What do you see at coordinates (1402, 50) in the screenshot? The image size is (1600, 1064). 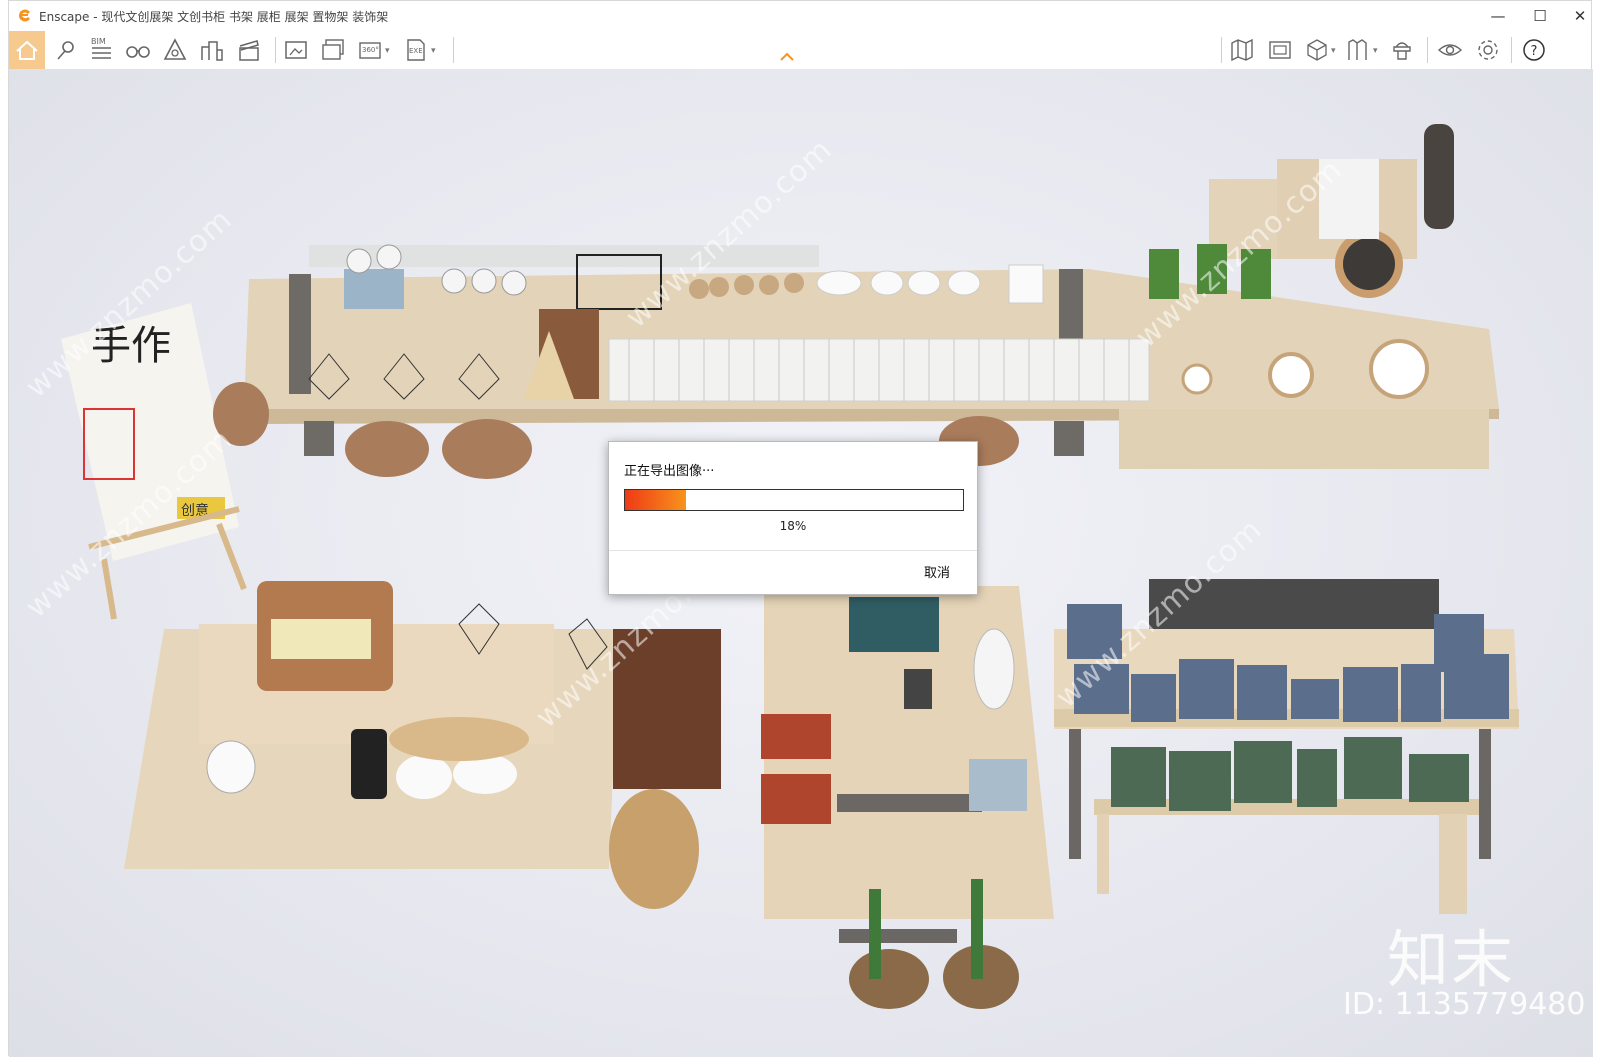 I see `material-editor-icon` at bounding box center [1402, 50].